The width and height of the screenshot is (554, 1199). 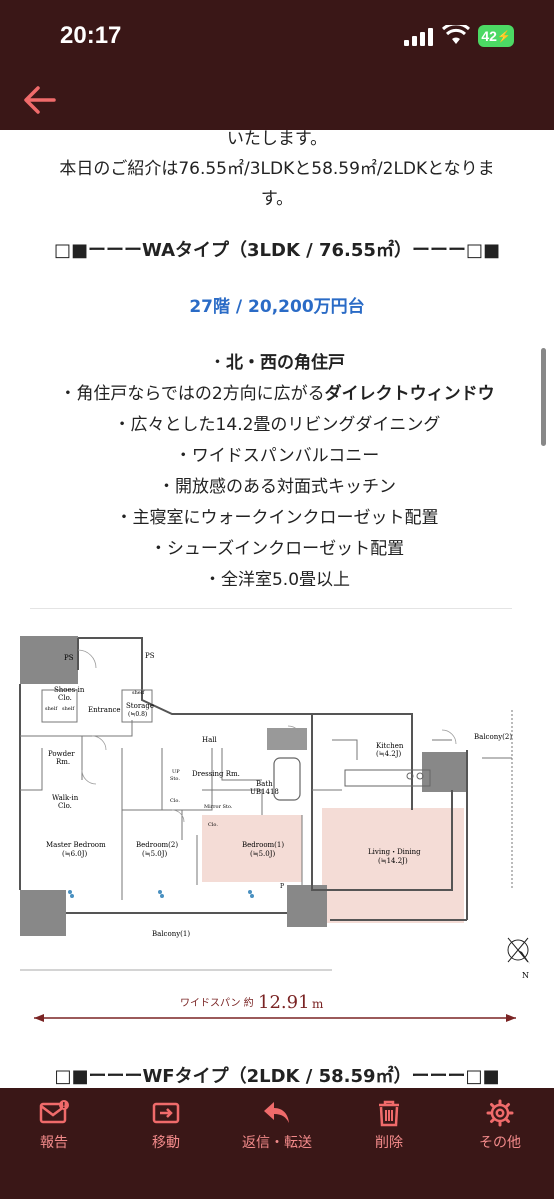 I want to click on fp-living: Living・Dining, so click(x=394, y=852).